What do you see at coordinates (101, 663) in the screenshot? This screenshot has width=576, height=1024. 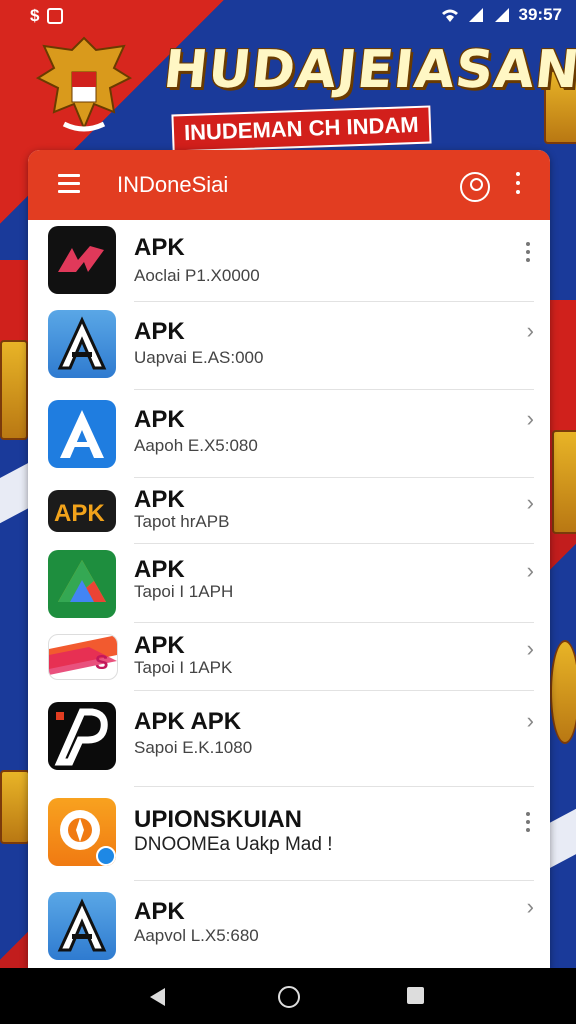 I see `svg-text: S` at bounding box center [101, 663].